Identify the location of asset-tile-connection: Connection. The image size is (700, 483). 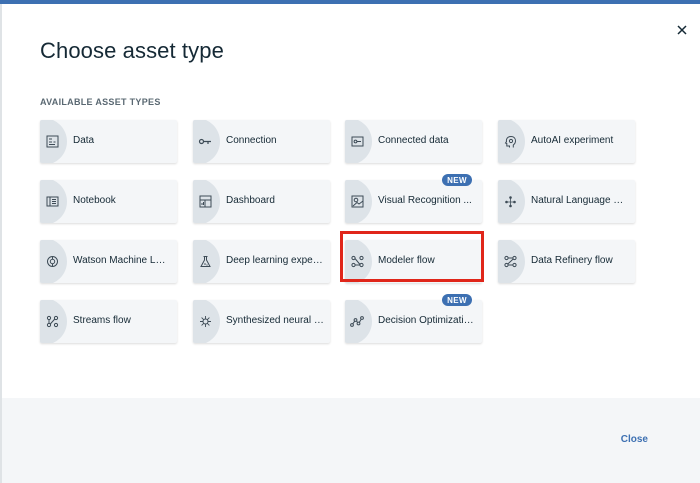
(261, 141).